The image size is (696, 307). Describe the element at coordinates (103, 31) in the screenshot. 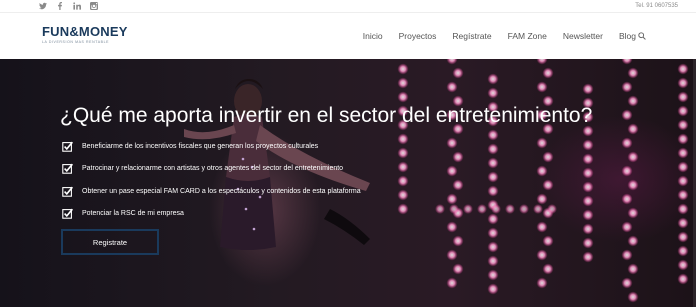

I see `logo-text-money: MONEY` at that location.